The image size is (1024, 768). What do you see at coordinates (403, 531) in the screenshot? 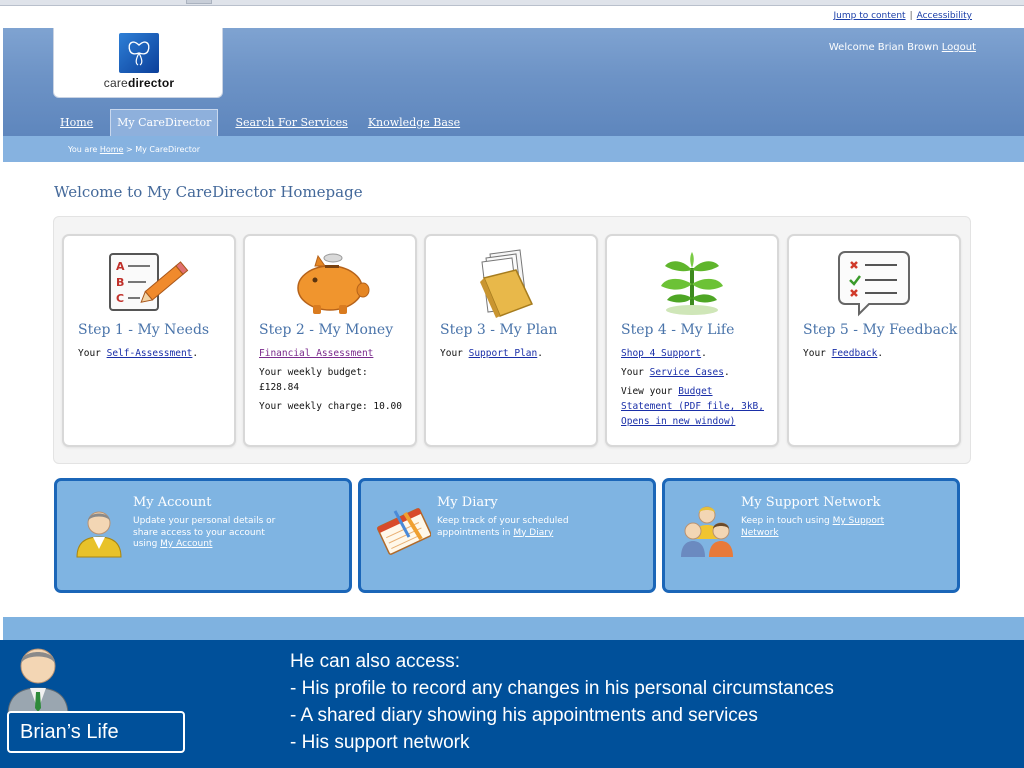
I see `diary-icon` at bounding box center [403, 531].